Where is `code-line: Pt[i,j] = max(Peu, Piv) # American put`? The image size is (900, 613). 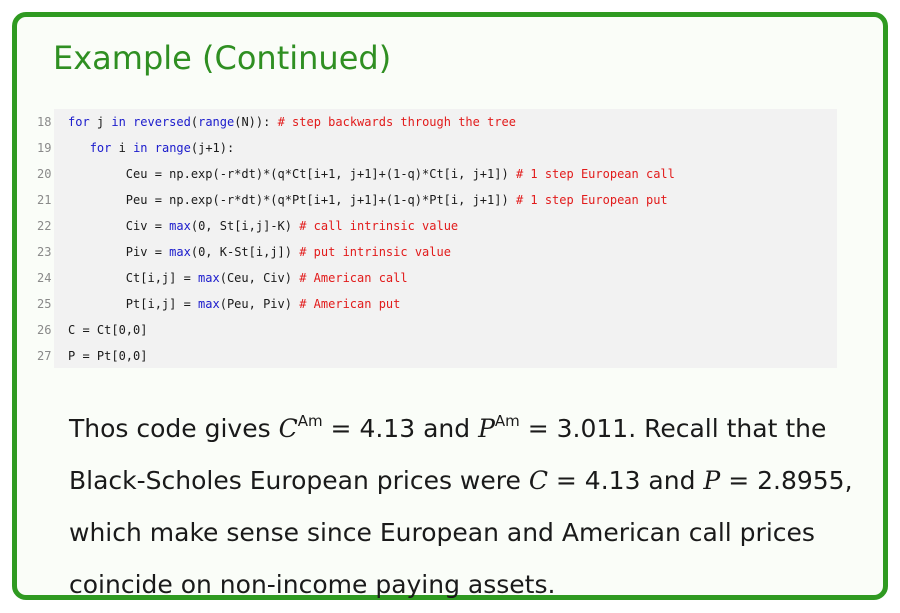 code-line: Pt[i,j] = max(Peu, Piv) # American put is located at coordinates (234, 304).